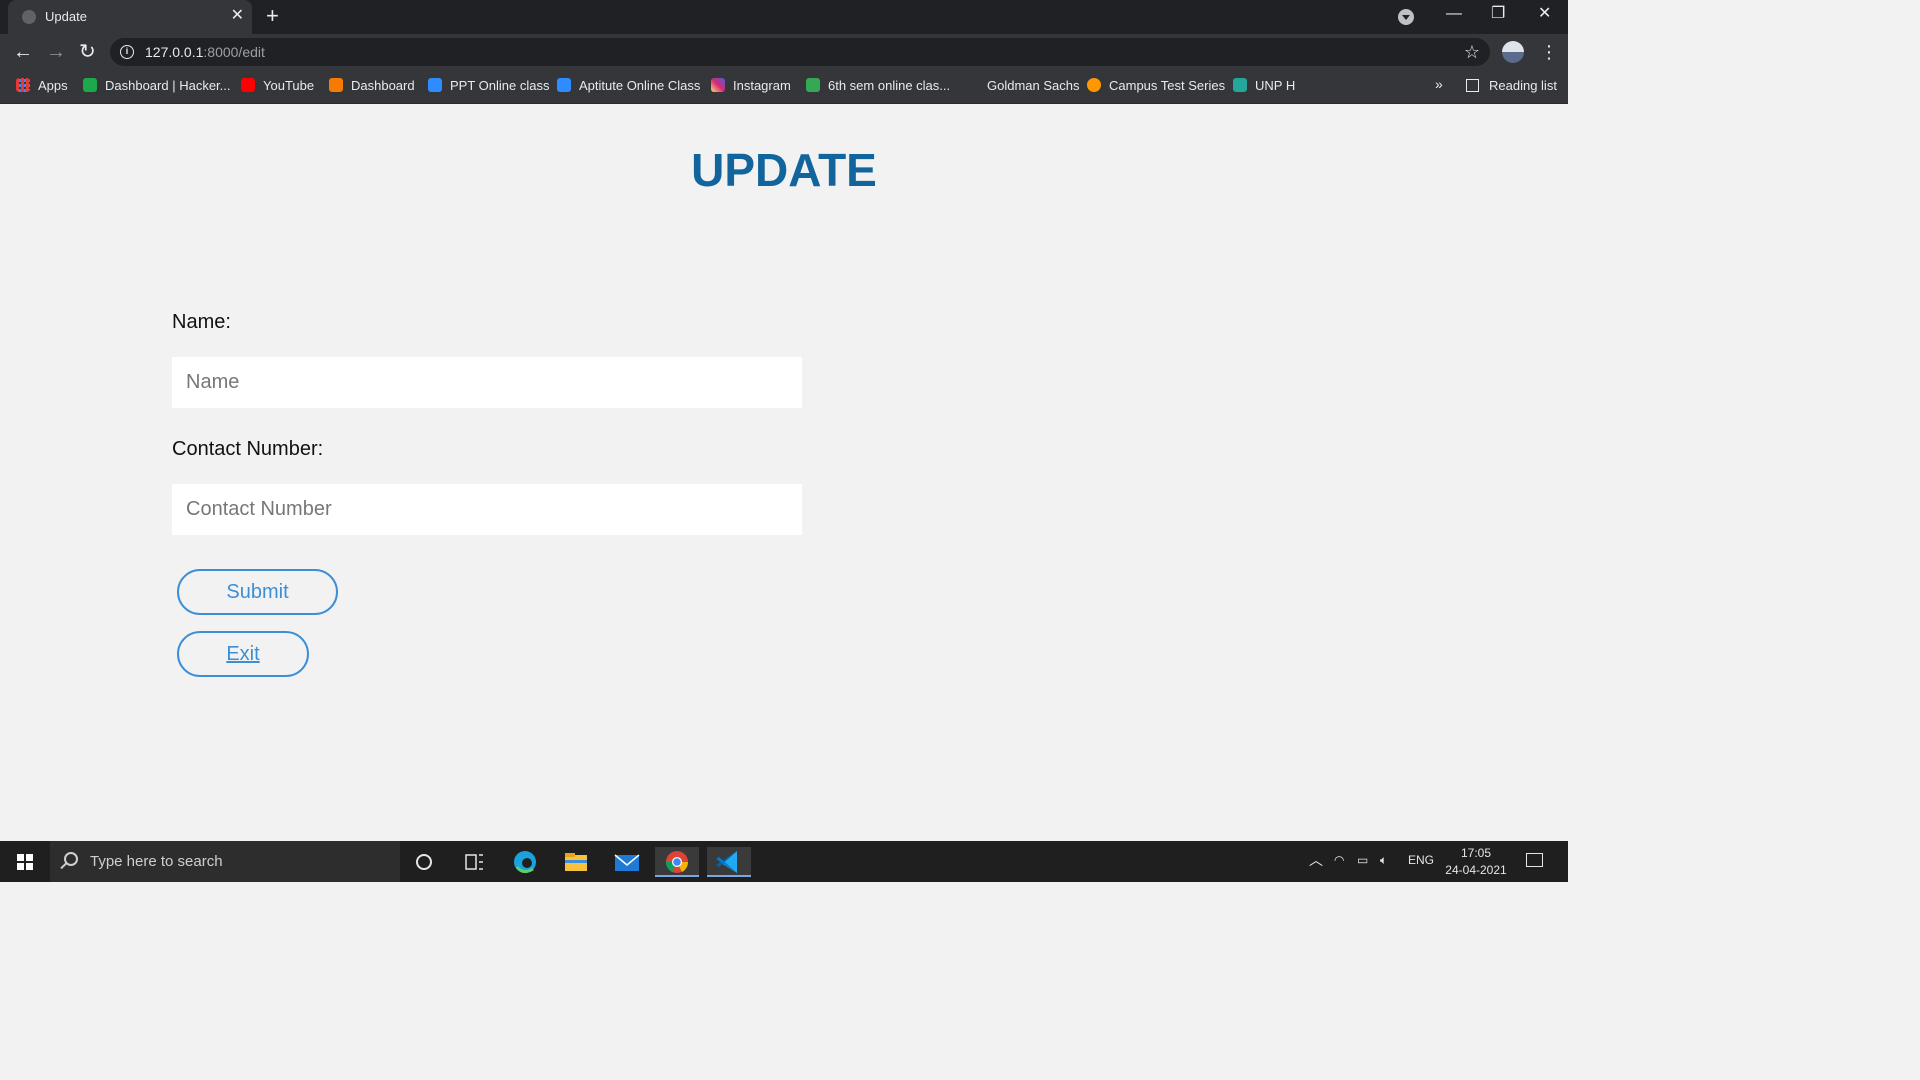 The image size is (1920, 1080). Describe the element at coordinates (1476, 853) in the screenshot. I see `clock-time: 17:05` at that location.